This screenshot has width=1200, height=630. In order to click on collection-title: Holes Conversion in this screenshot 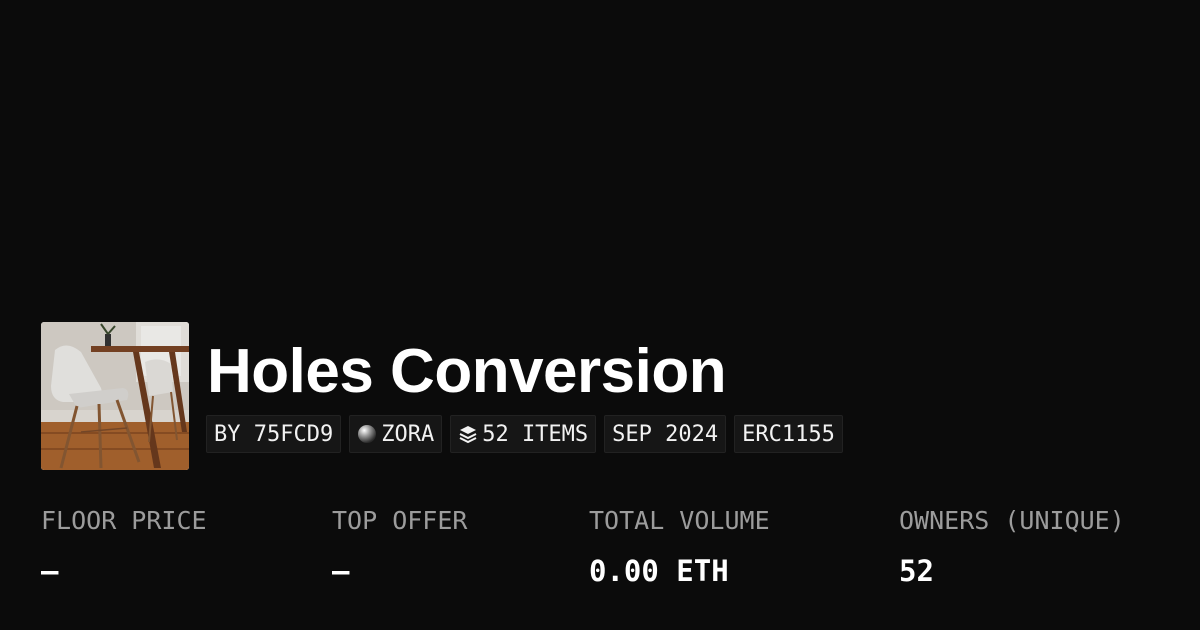, I will do `click(467, 371)`.